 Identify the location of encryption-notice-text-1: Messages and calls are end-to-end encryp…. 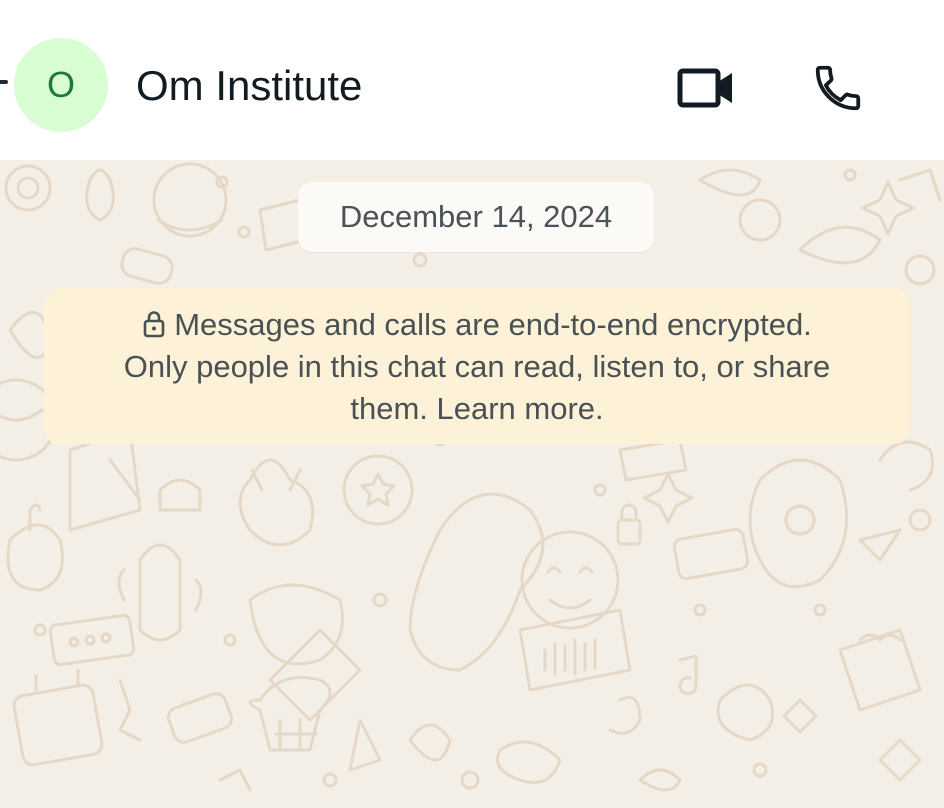
(493, 324).